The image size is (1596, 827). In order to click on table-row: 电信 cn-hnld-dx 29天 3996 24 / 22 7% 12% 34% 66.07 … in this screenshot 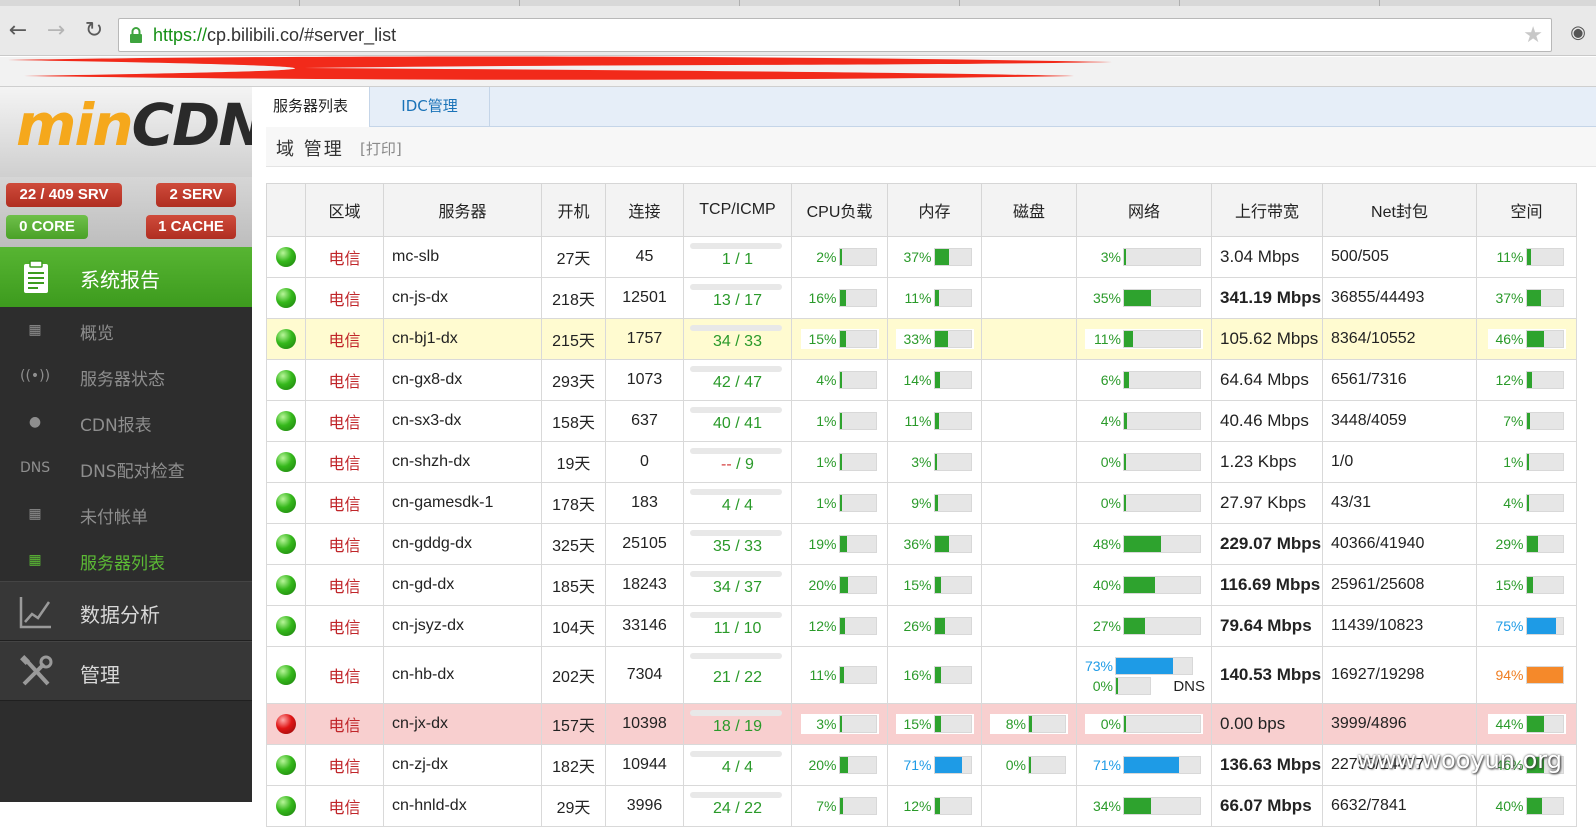, I will do `click(921, 806)`.